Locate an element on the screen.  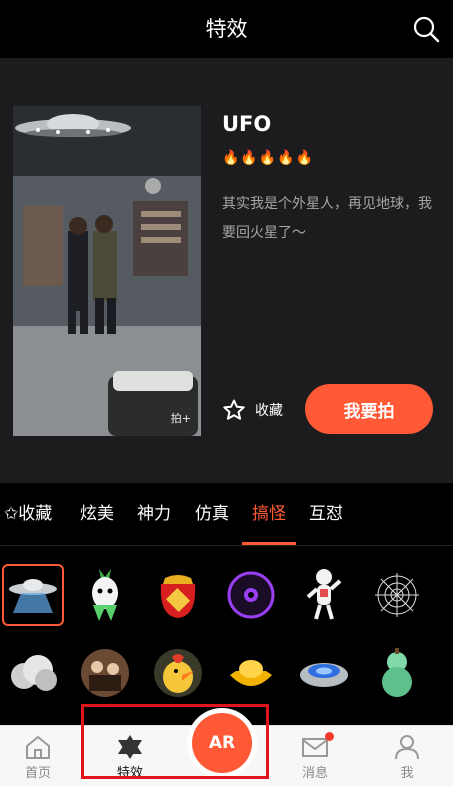
tab-battle: 互怼 is located at coordinates (326, 514).